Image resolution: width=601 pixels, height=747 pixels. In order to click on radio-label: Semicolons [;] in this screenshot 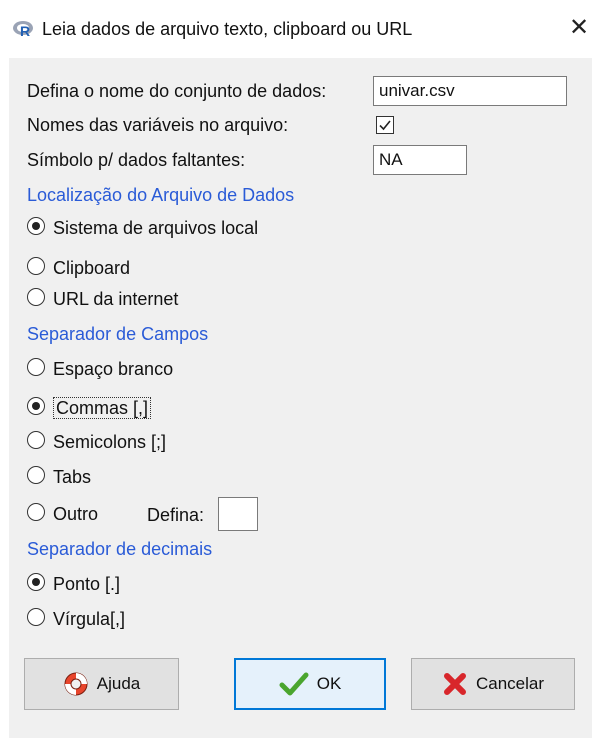, I will do `click(110, 441)`.